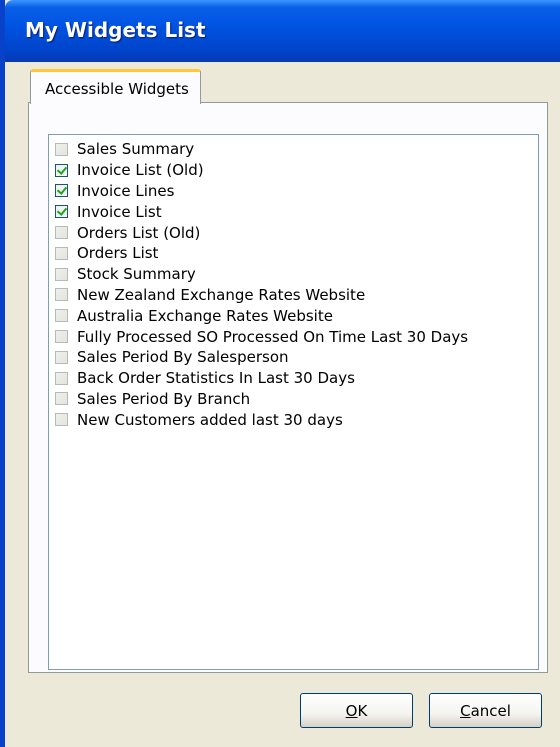 The height and width of the screenshot is (747, 560). What do you see at coordinates (261, 211) in the screenshot?
I see `list-item: Invoice List` at bounding box center [261, 211].